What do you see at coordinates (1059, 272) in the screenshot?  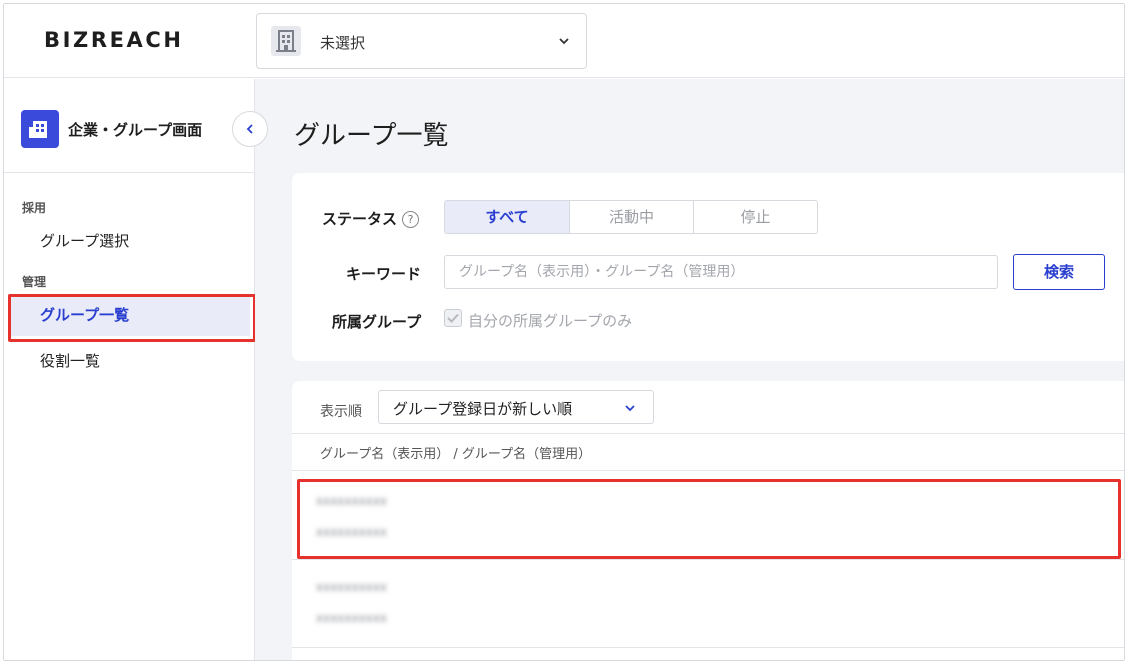 I see `search-button: 検索` at bounding box center [1059, 272].